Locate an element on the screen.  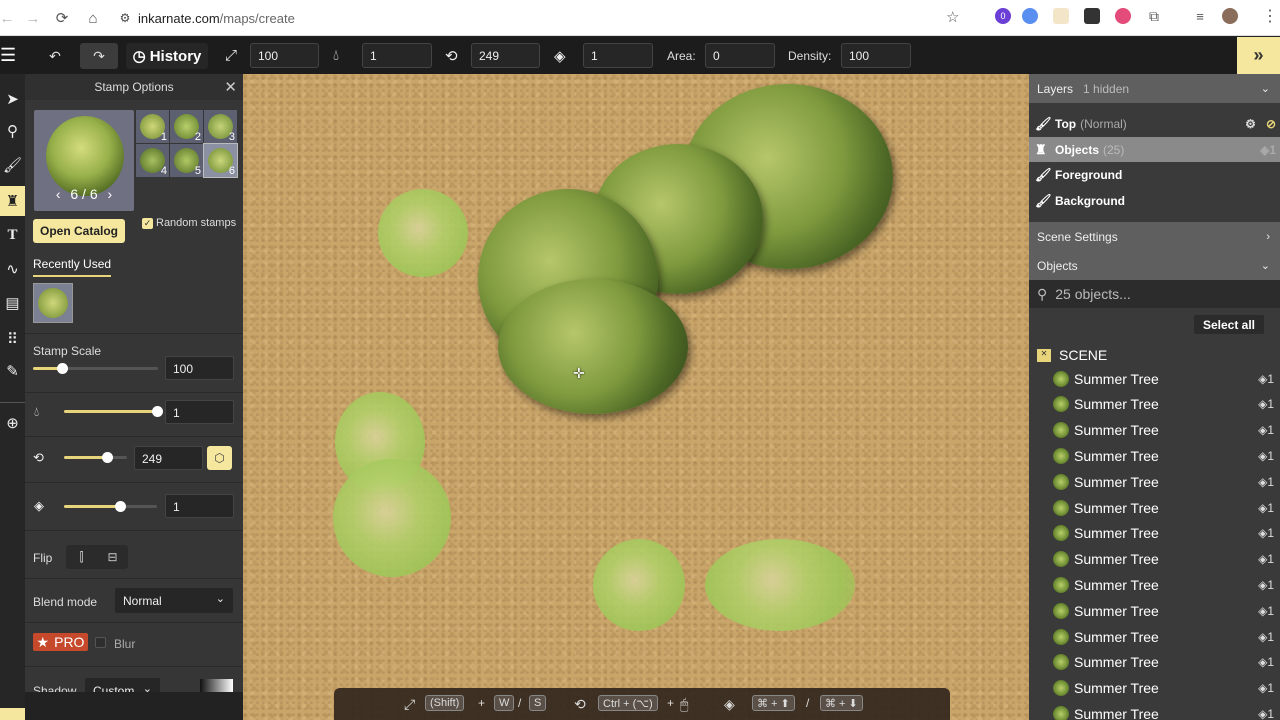
bookmark-star-icon: ☆ is located at coordinates (952, 17).